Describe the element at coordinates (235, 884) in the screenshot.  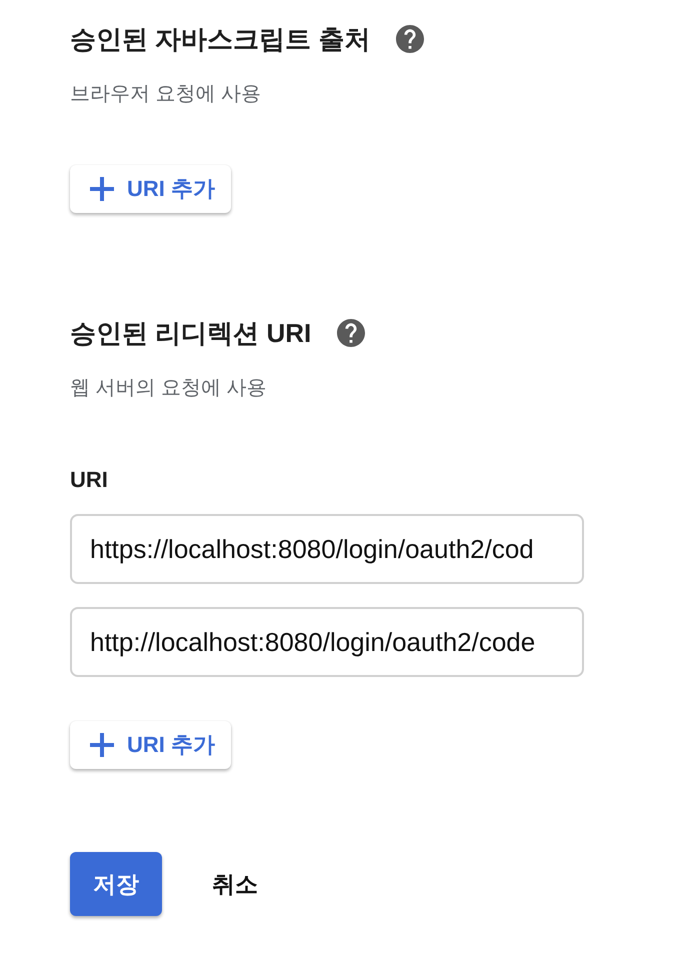
I see `cancel-button: 취소` at that location.